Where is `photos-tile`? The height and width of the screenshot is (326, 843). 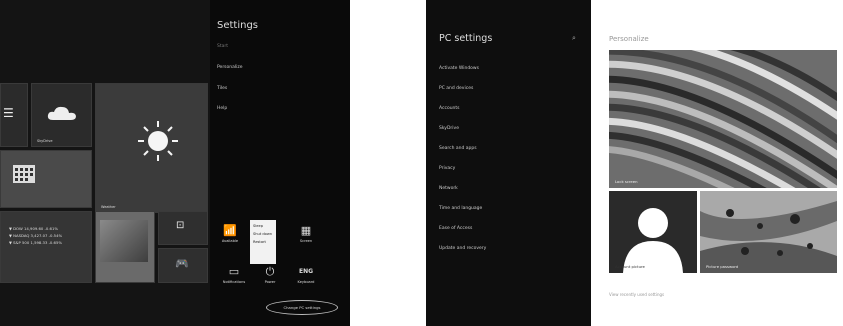
photos-tile is located at coordinates (125, 247).